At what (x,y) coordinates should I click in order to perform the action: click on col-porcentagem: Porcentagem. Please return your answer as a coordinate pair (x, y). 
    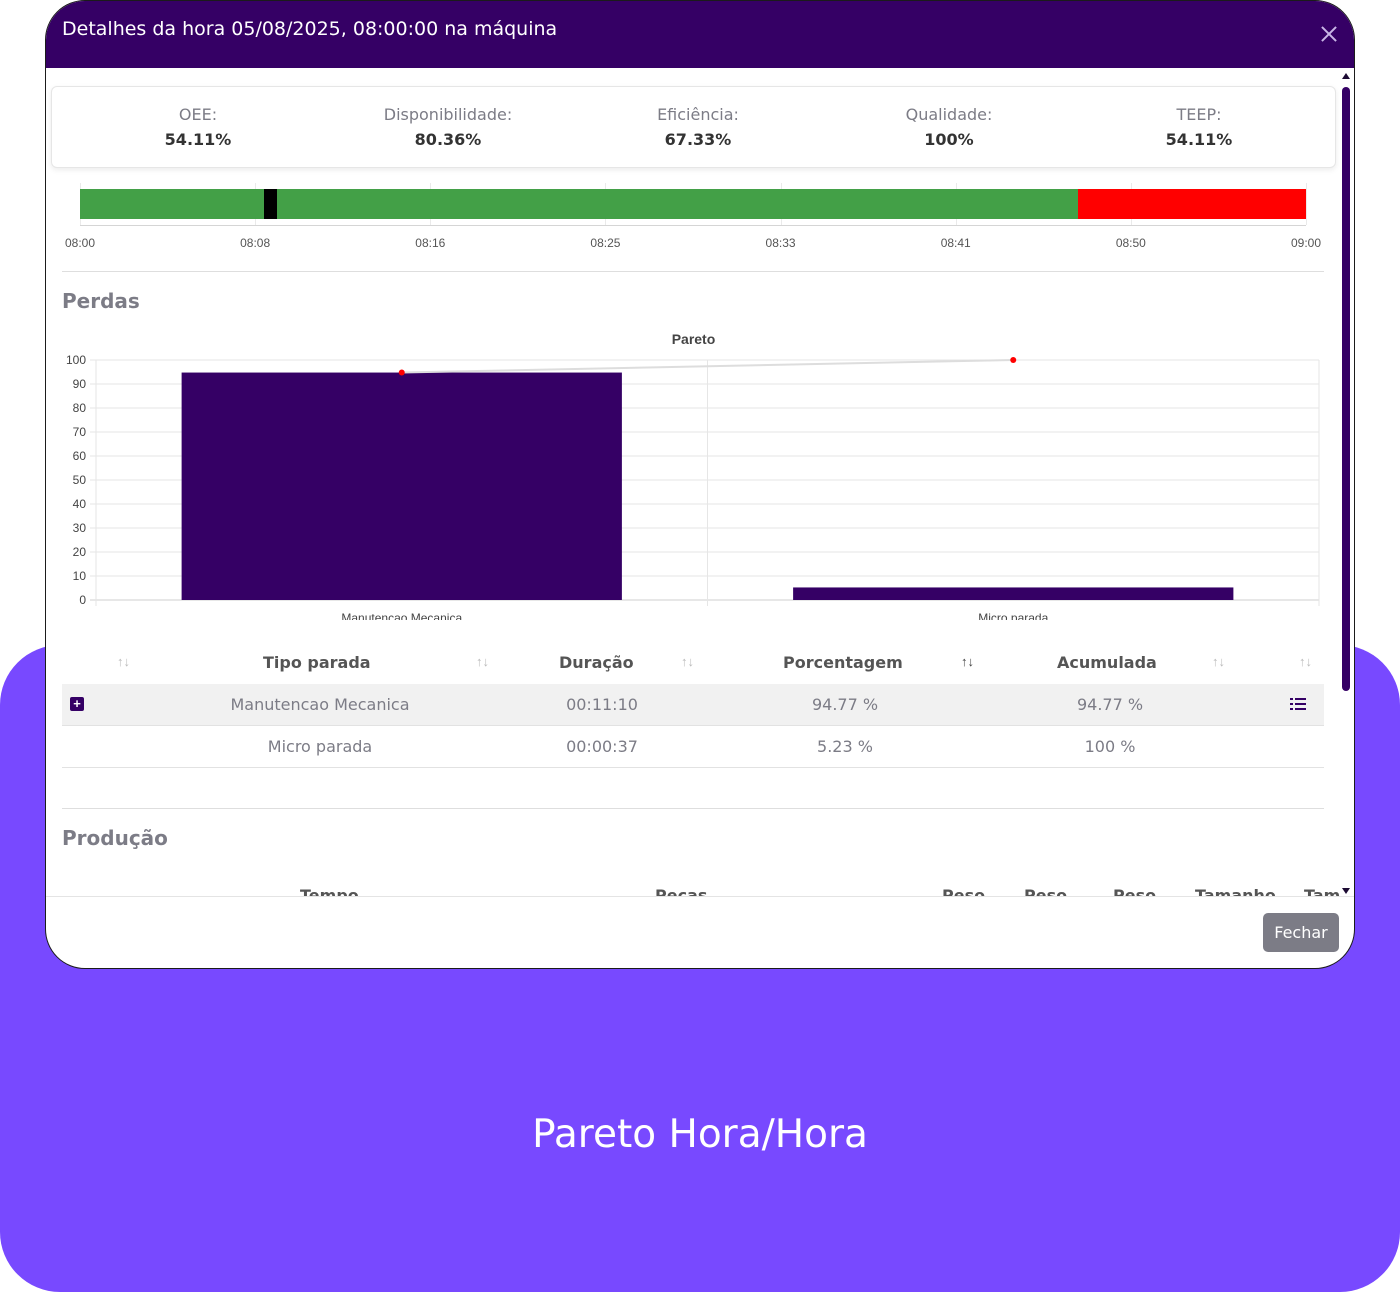
    Looking at the image, I should click on (843, 662).